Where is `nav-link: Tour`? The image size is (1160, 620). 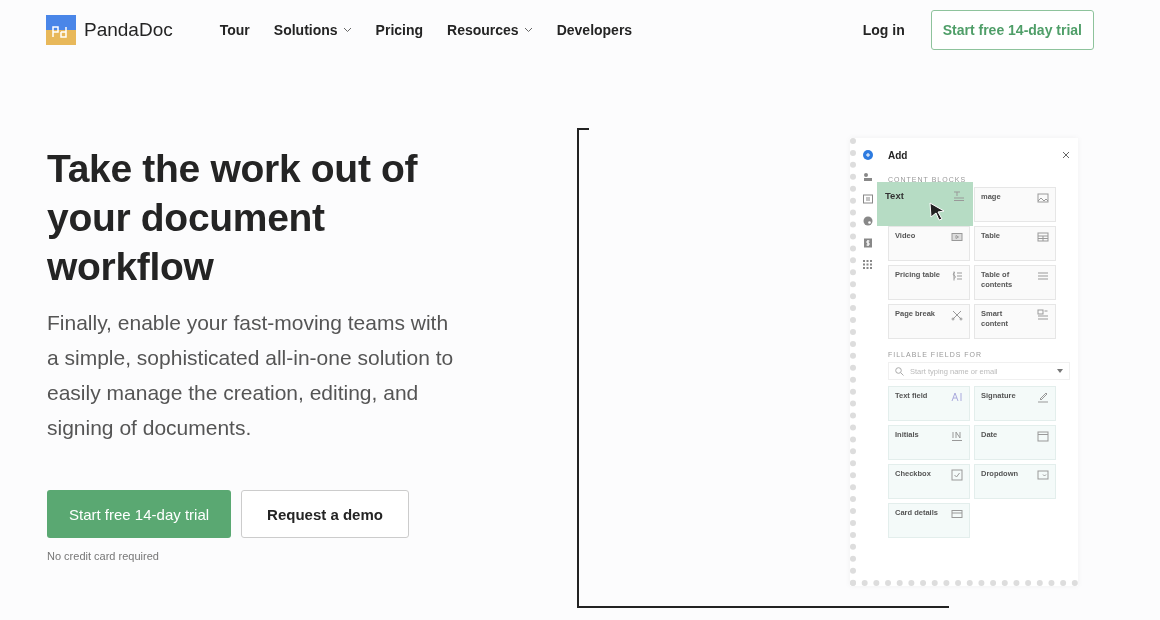
nav-link: Tour is located at coordinates (234, 30).